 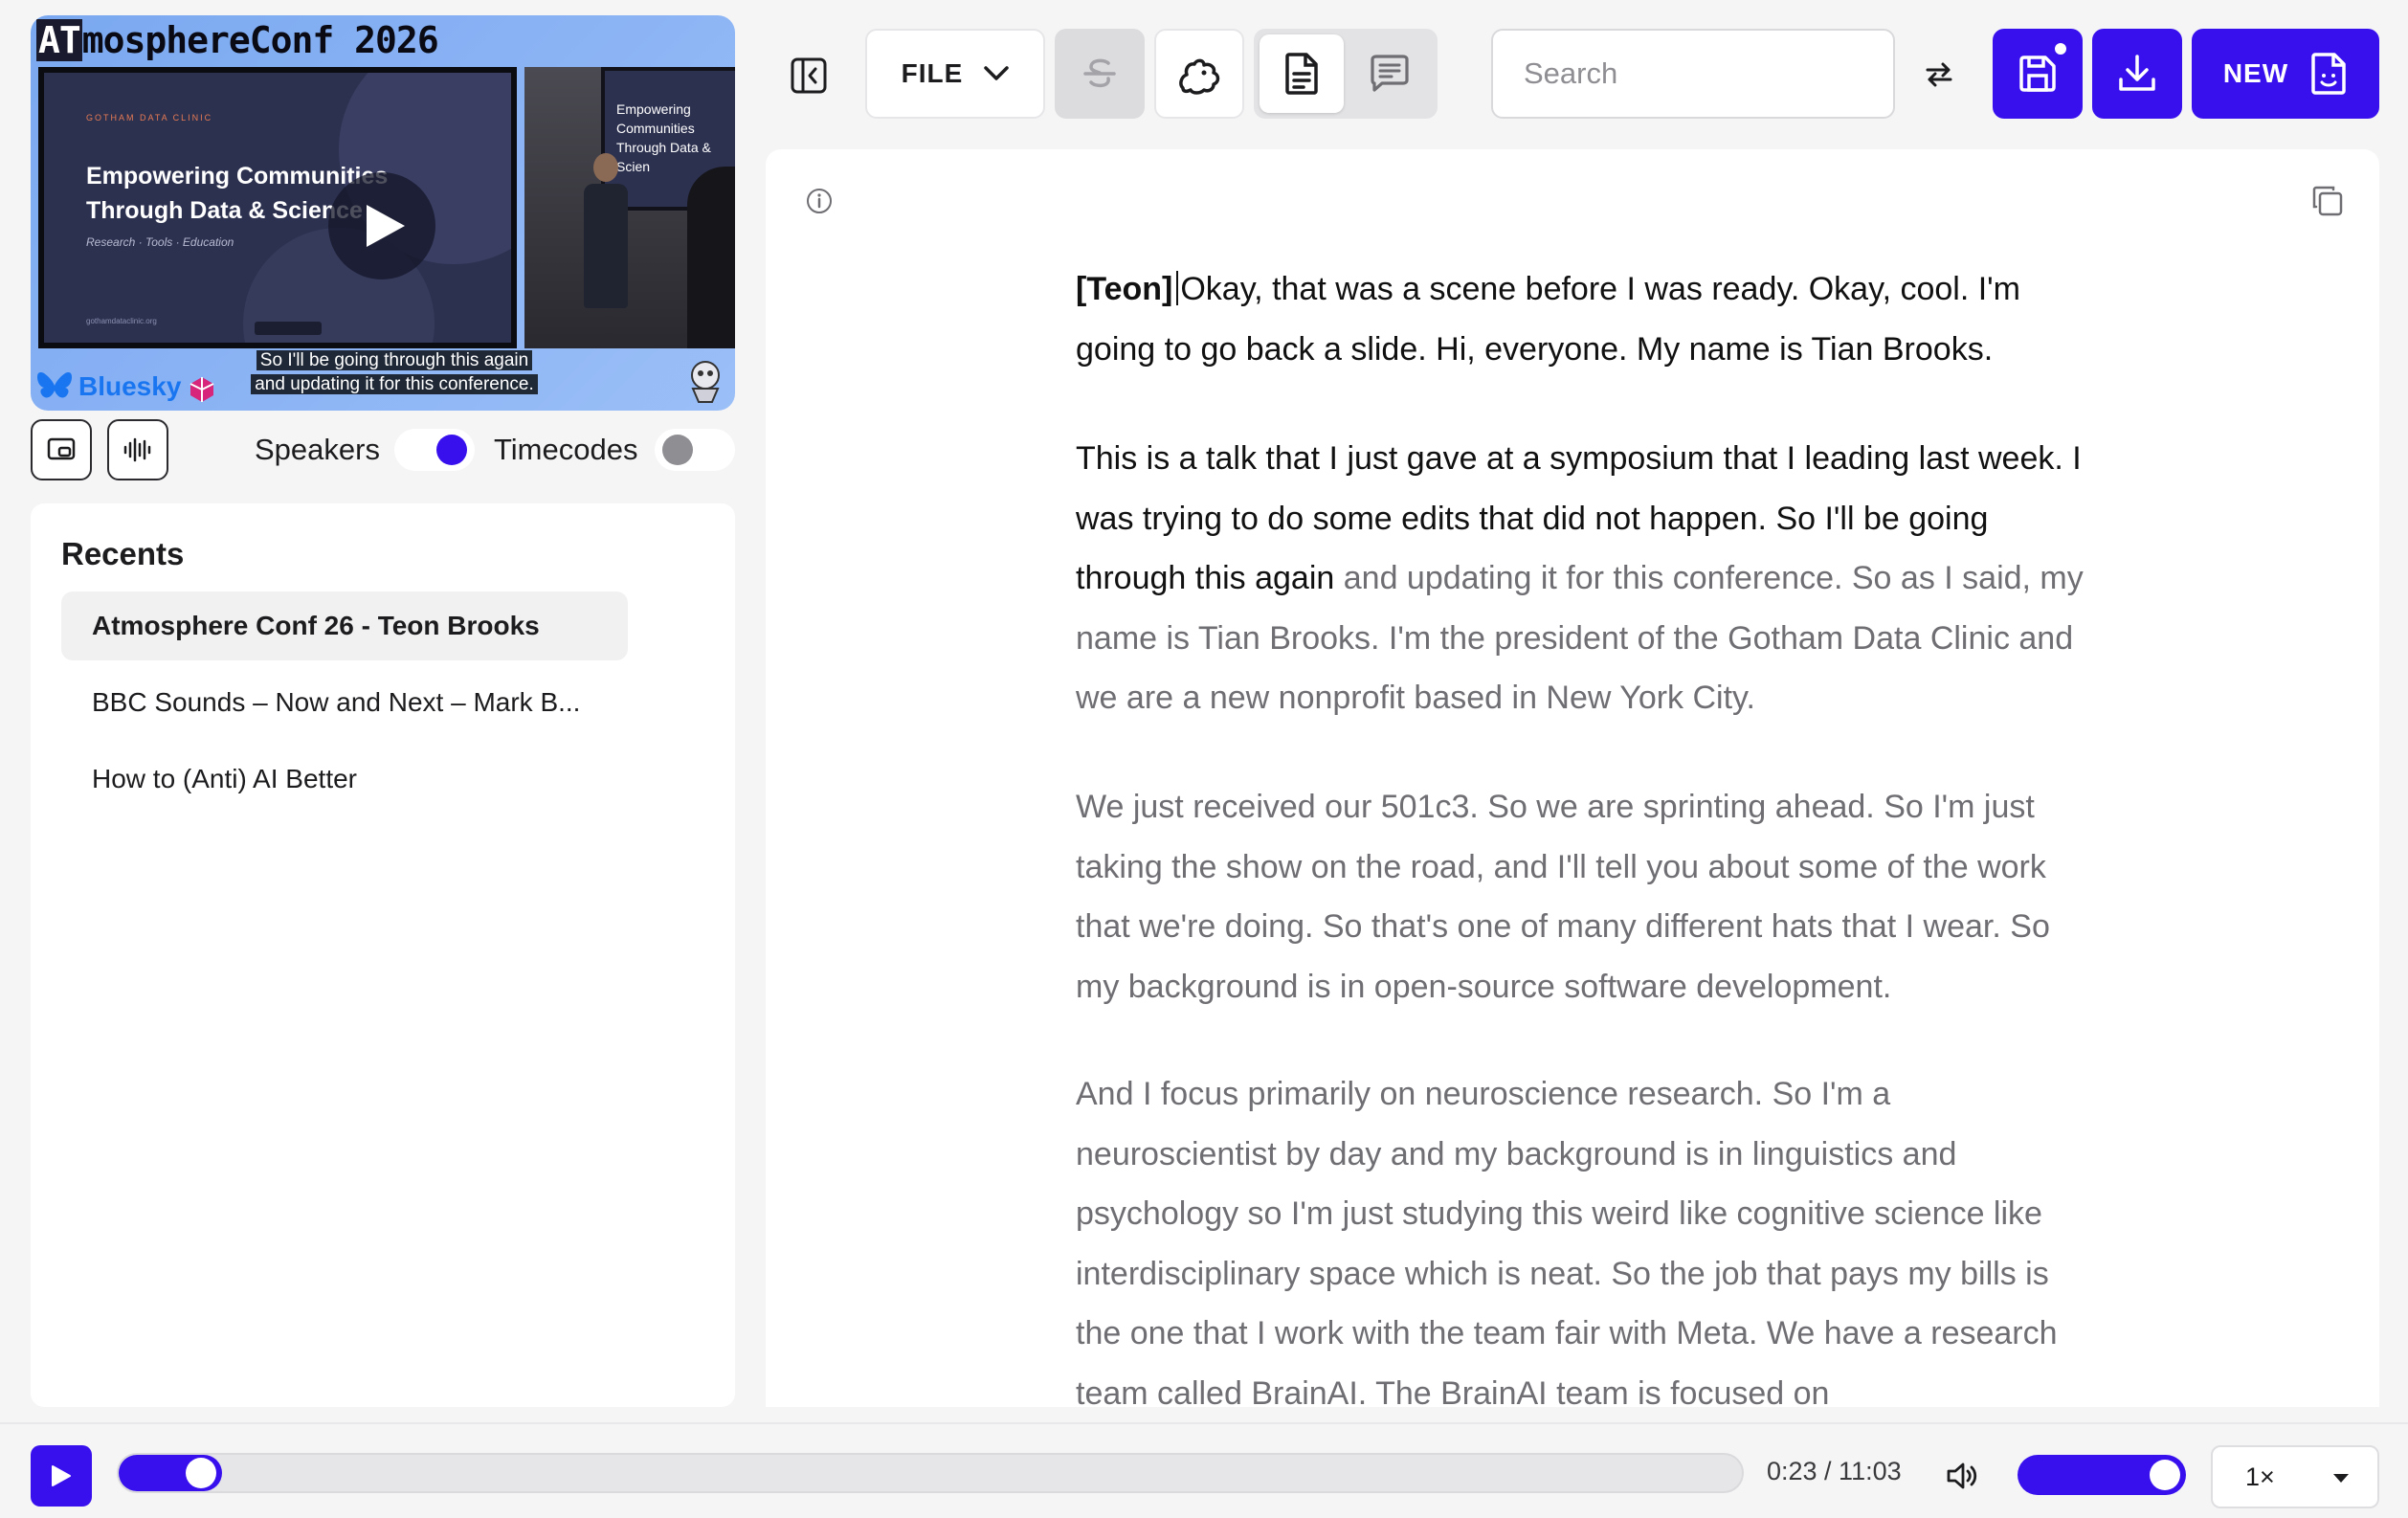 I want to click on file-menu-label: FILE, so click(x=932, y=73).